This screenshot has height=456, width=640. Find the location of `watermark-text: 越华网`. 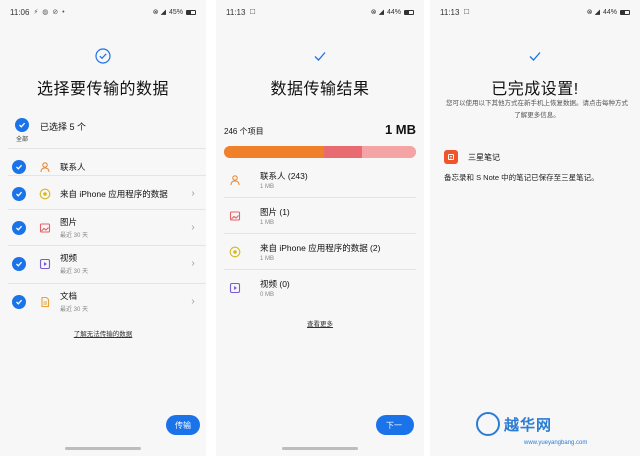

watermark-text: 越华网 is located at coordinates (528, 425).